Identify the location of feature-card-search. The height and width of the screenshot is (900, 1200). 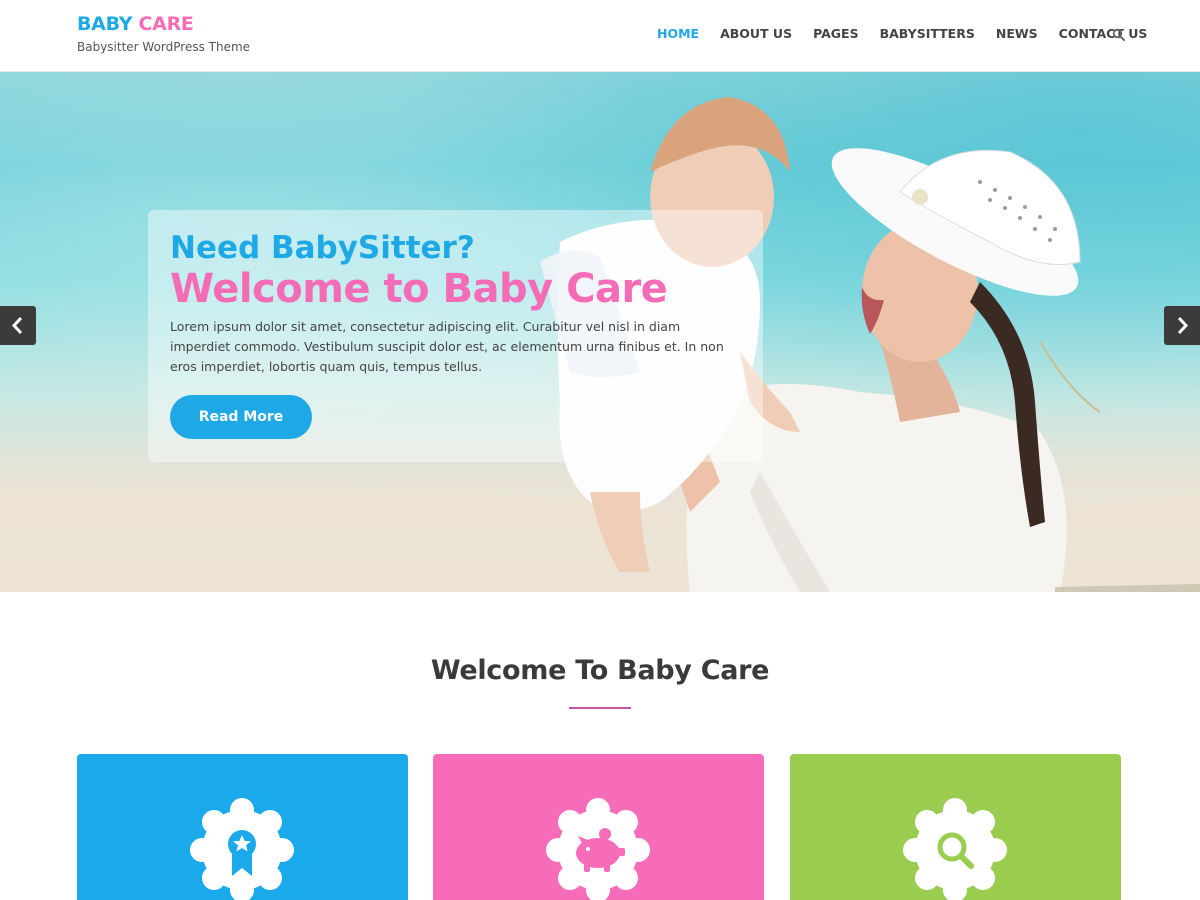
(955, 827).